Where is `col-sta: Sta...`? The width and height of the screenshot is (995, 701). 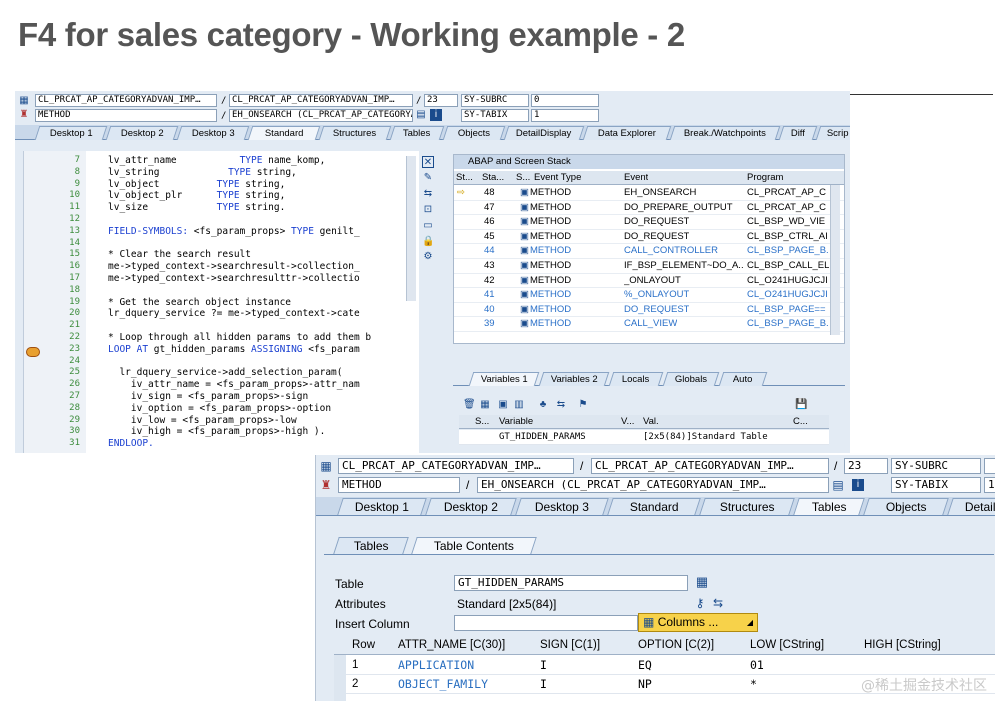 col-sta: Sta... is located at coordinates (493, 178).